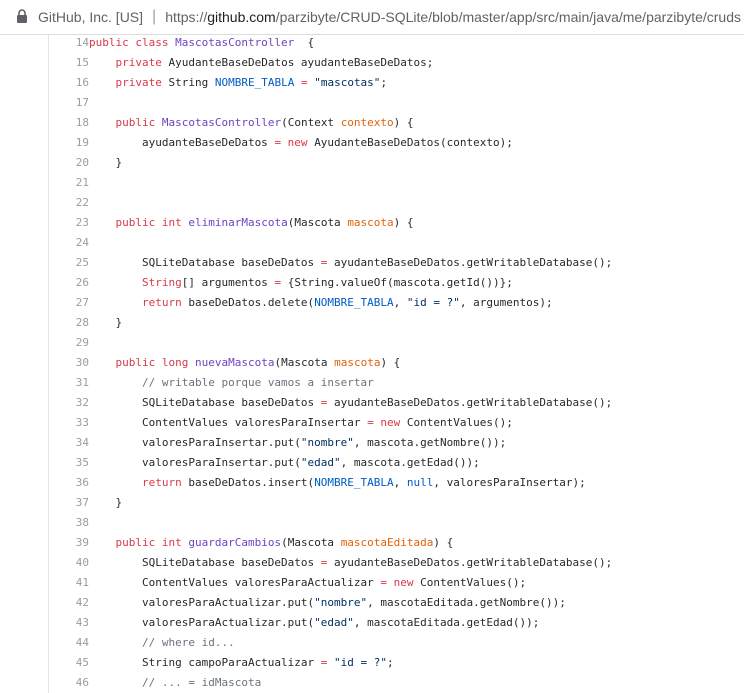  Describe the element at coordinates (69, 303) in the screenshot. I see `line-number: 27` at that location.